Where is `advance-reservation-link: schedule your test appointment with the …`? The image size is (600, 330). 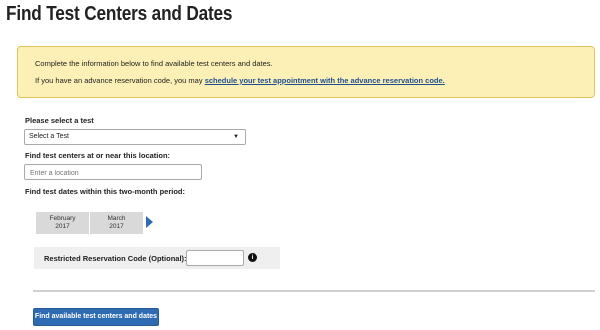 advance-reservation-link: schedule your test appointment with the … is located at coordinates (325, 80).